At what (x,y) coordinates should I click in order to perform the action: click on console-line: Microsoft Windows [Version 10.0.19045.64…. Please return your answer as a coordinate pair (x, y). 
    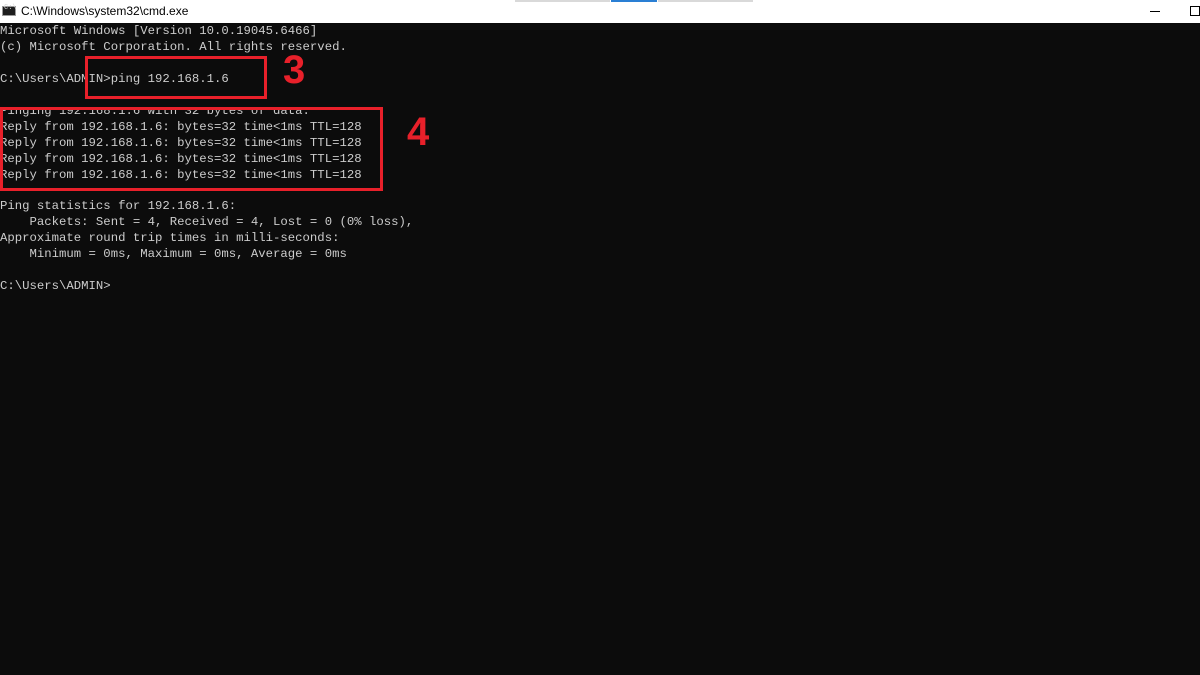
    Looking at the image, I should click on (159, 31).